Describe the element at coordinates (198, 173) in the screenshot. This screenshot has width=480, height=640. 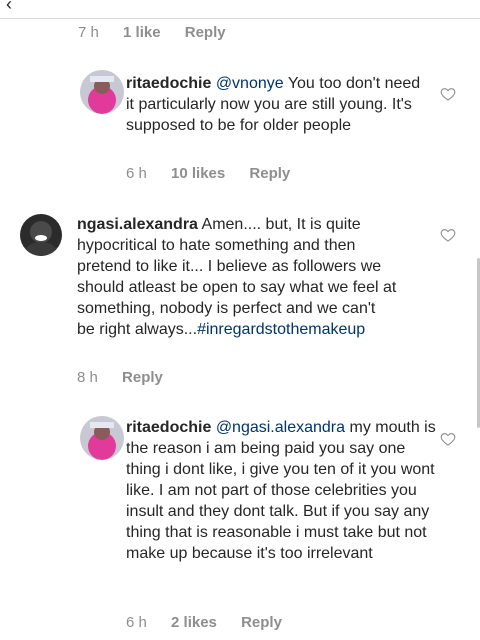
I see `likes-count-link: 10 likes` at that location.